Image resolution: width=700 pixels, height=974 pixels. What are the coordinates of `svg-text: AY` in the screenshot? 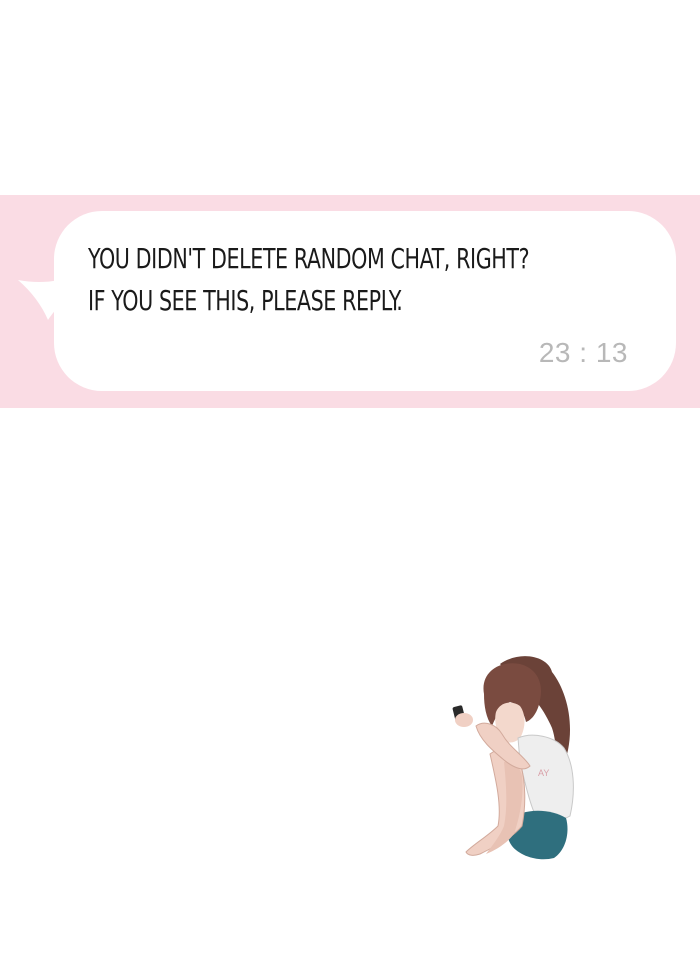 It's located at (543, 773).